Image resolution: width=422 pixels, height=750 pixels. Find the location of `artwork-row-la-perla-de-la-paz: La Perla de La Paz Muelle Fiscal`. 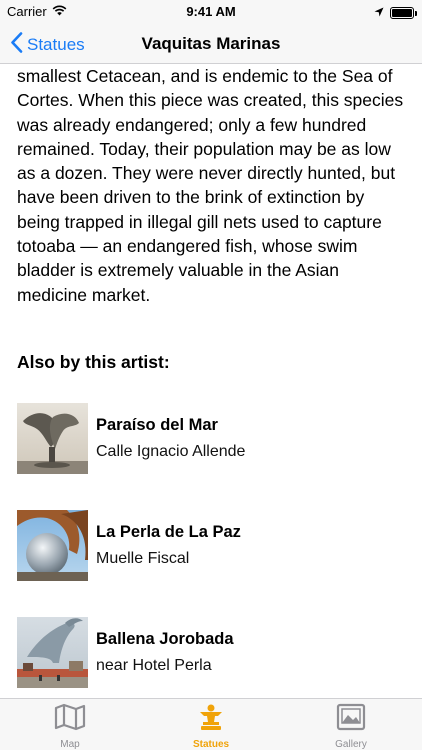

artwork-row-la-perla-de-la-paz: La Perla de La Paz Muelle Fiscal is located at coordinates (212, 545).